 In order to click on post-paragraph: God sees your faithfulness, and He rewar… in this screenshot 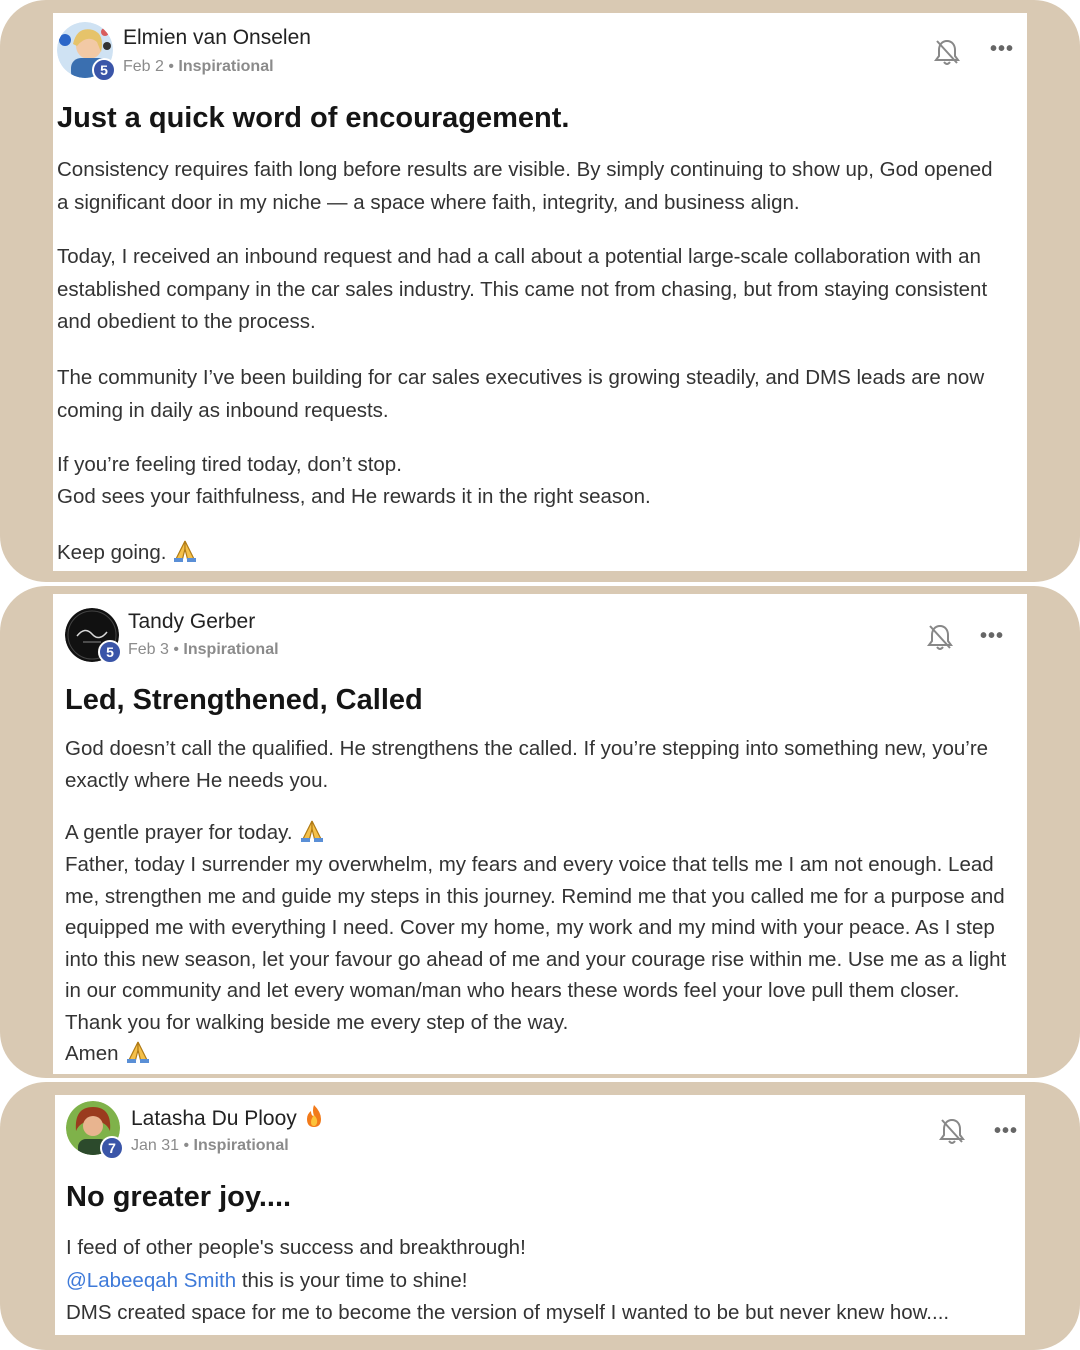, I will do `click(354, 496)`.